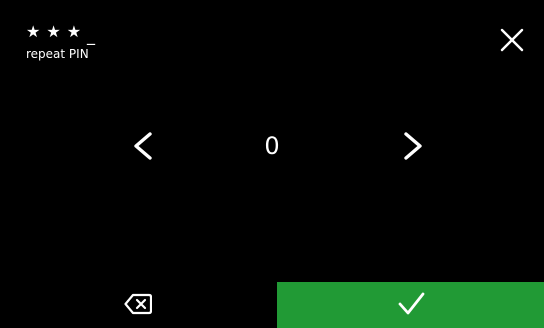  I want to click on footer-bar, so click(272, 305).